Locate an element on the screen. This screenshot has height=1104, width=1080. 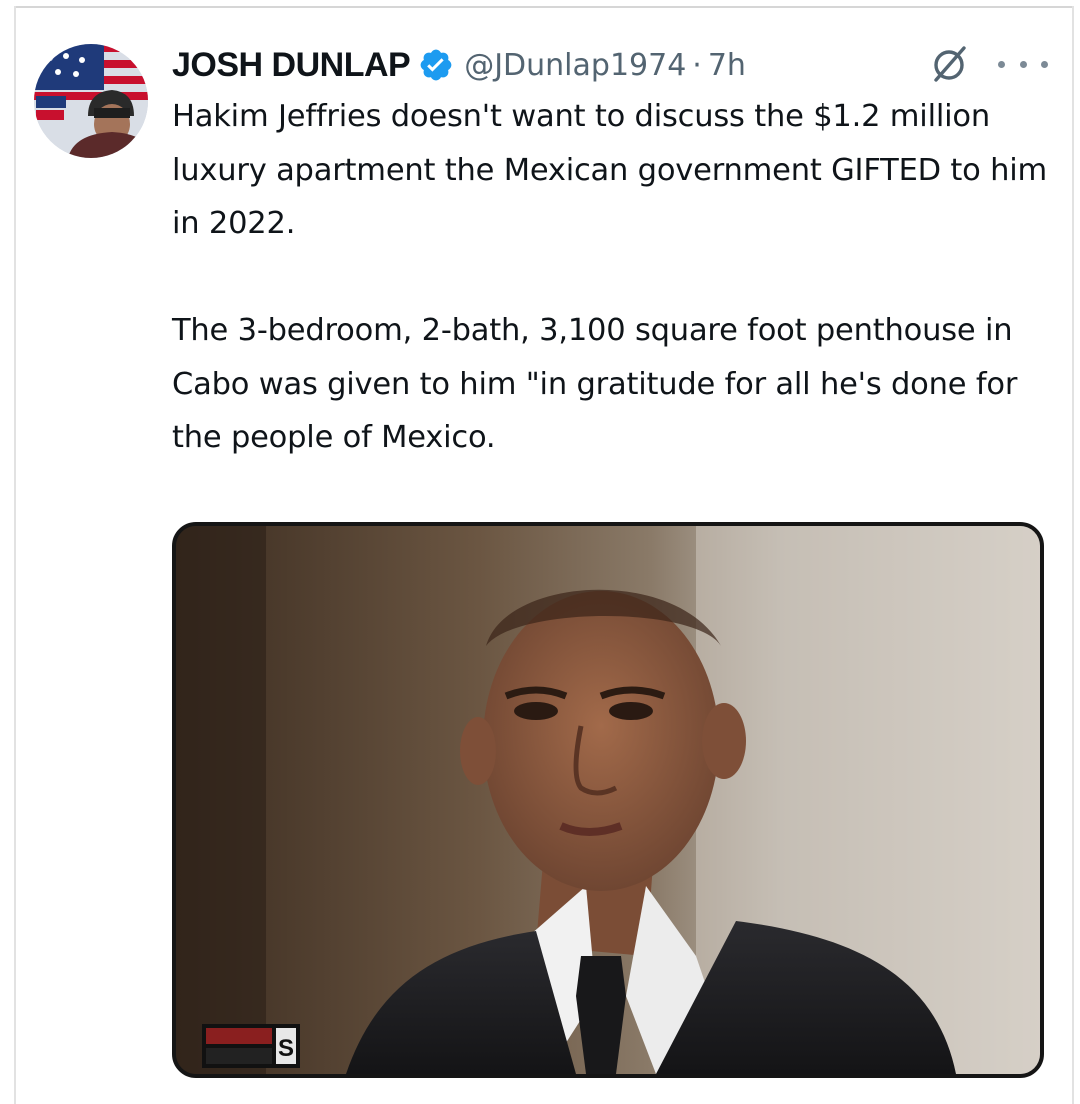
grok-icon is located at coordinates (950, 64).